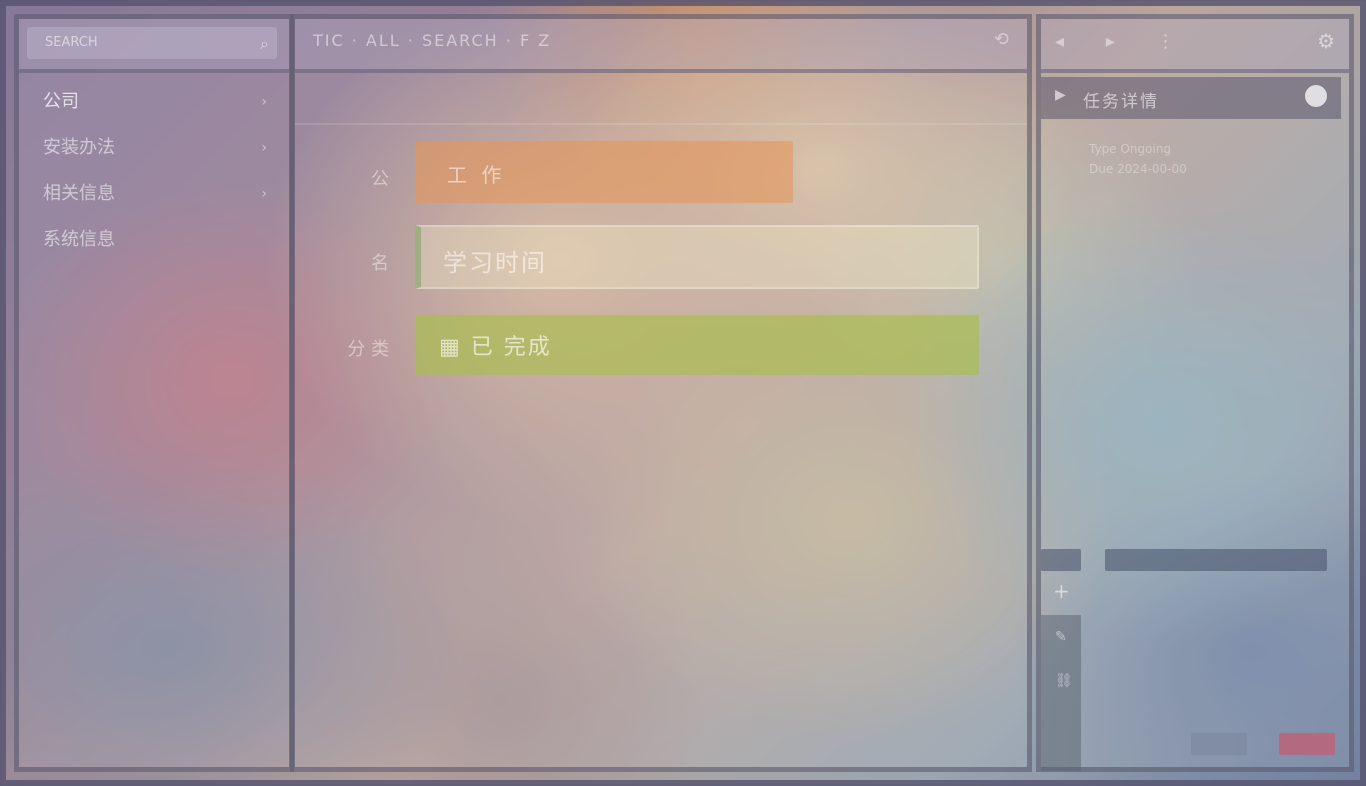  What do you see at coordinates (1124, 41) in the screenshot?
I see `nav-arrows-icon: ◂ ▸ ⋮` at bounding box center [1124, 41].